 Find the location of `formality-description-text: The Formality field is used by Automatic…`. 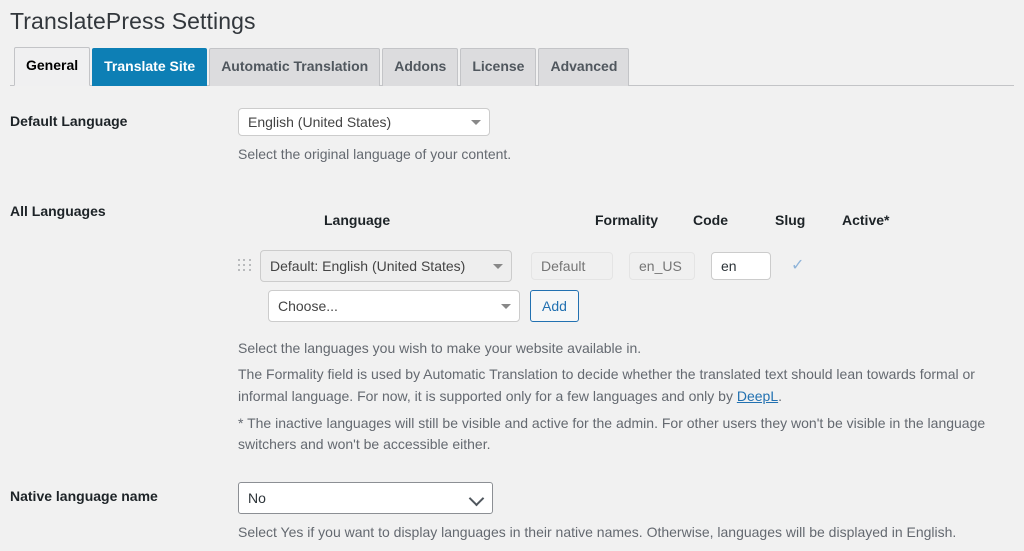

formality-description-text: The Formality field is used by Automatic… is located at coordinates (606, 385).